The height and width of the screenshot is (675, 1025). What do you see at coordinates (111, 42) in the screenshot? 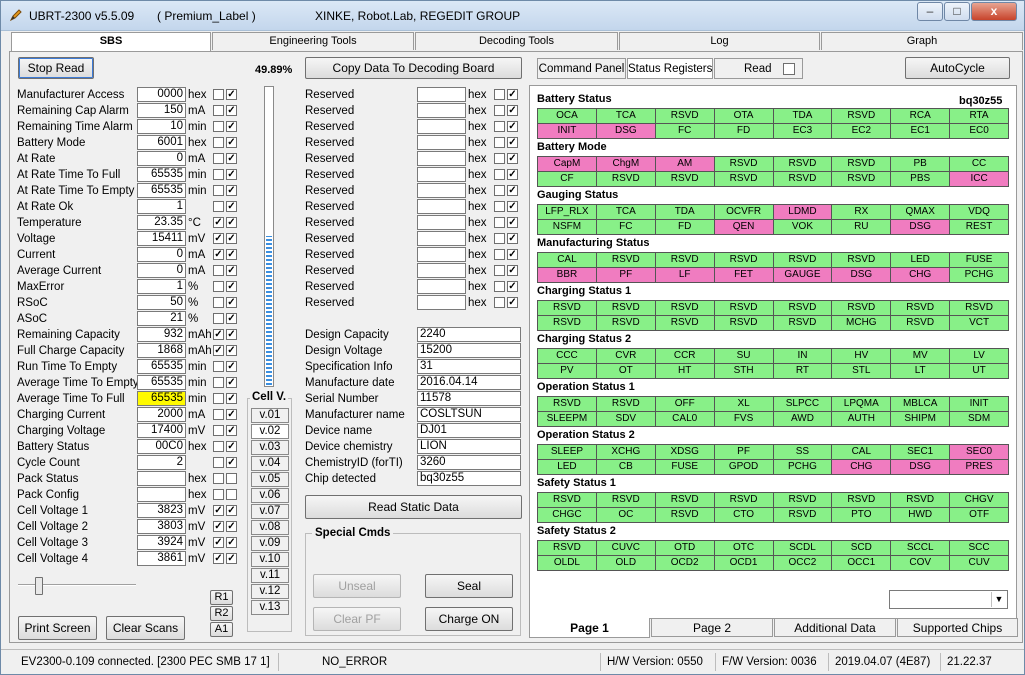
I see `tab-sbs: SBS` at bounding box center [111, 42].